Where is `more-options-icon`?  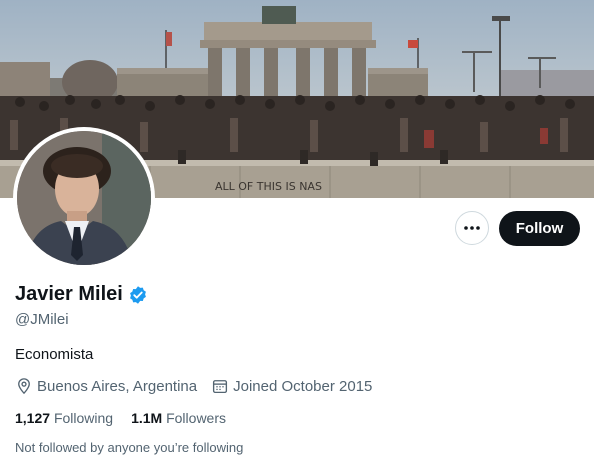
more-options-icon is located at coordinates (472, 228).